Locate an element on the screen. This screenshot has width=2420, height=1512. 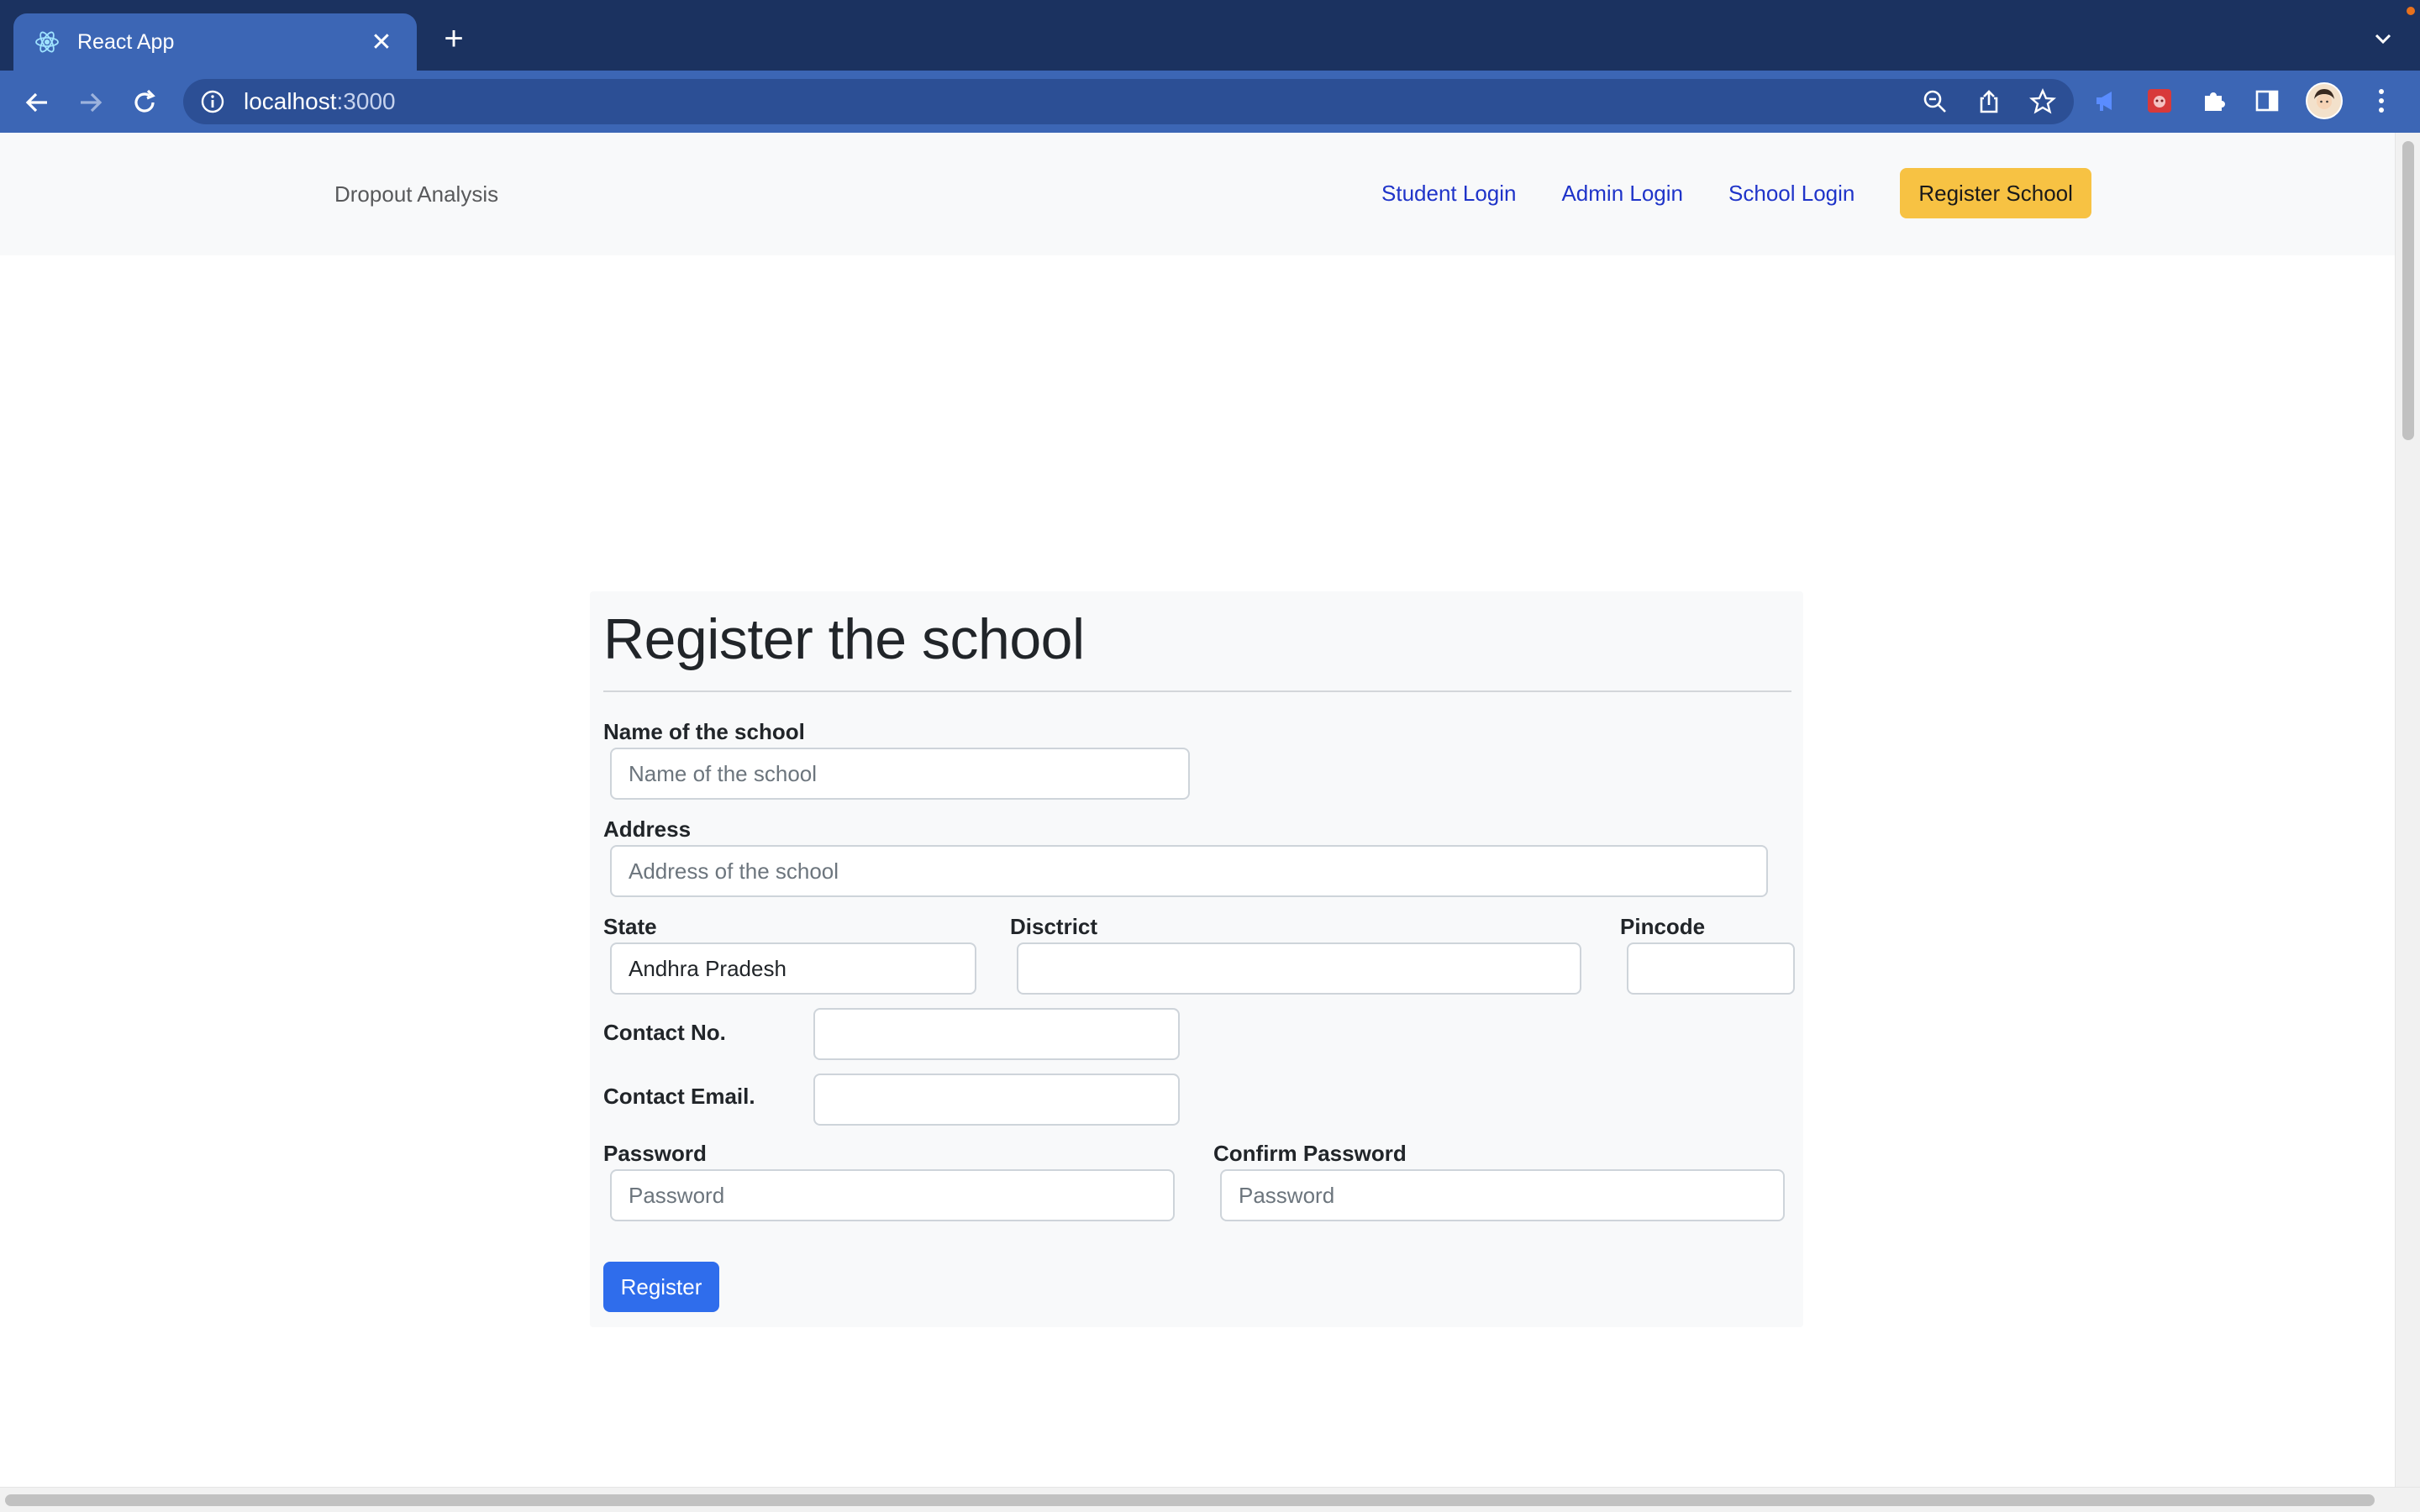
horizontal-scroll-thumb is located at coordinates (1190, 1500).